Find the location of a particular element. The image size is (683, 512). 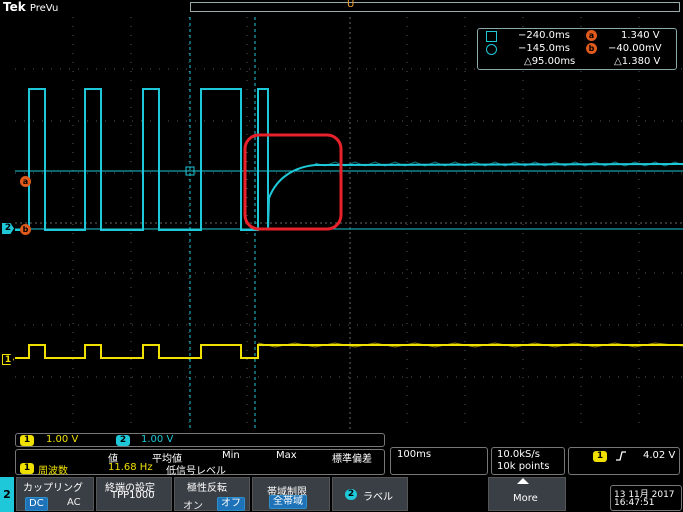

circle-cursor-icon is located at coordinates (491, 49).